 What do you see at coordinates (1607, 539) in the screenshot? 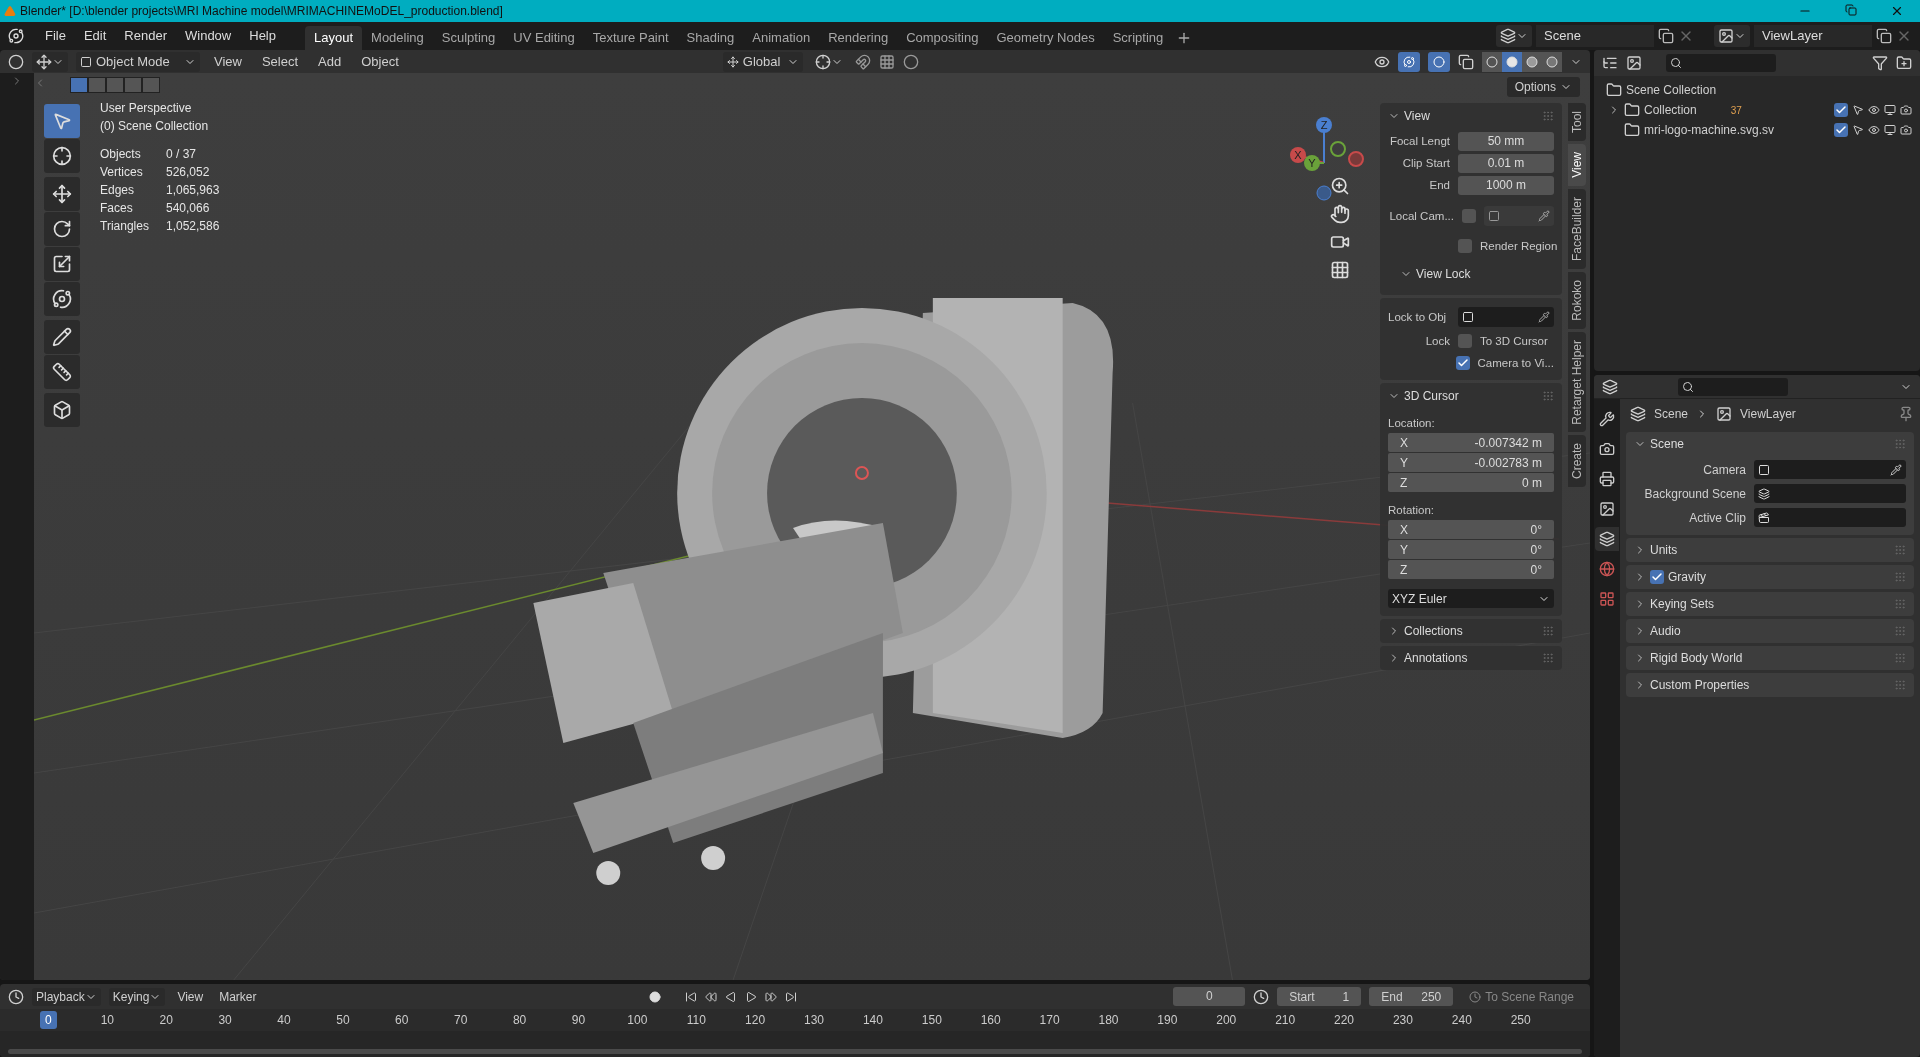
I see `properties-tab` at bounding box center [1607, 539].